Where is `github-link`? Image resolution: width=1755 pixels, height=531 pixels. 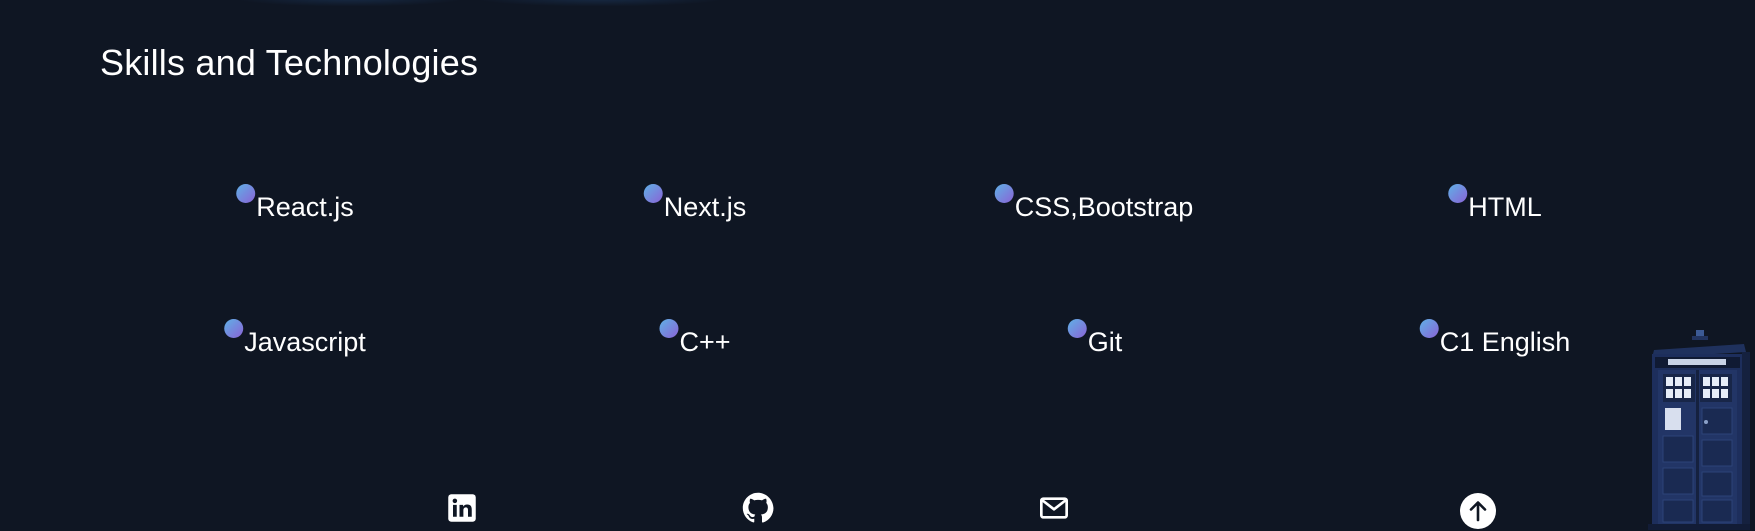
github-link is located at coordinates (758, 508).